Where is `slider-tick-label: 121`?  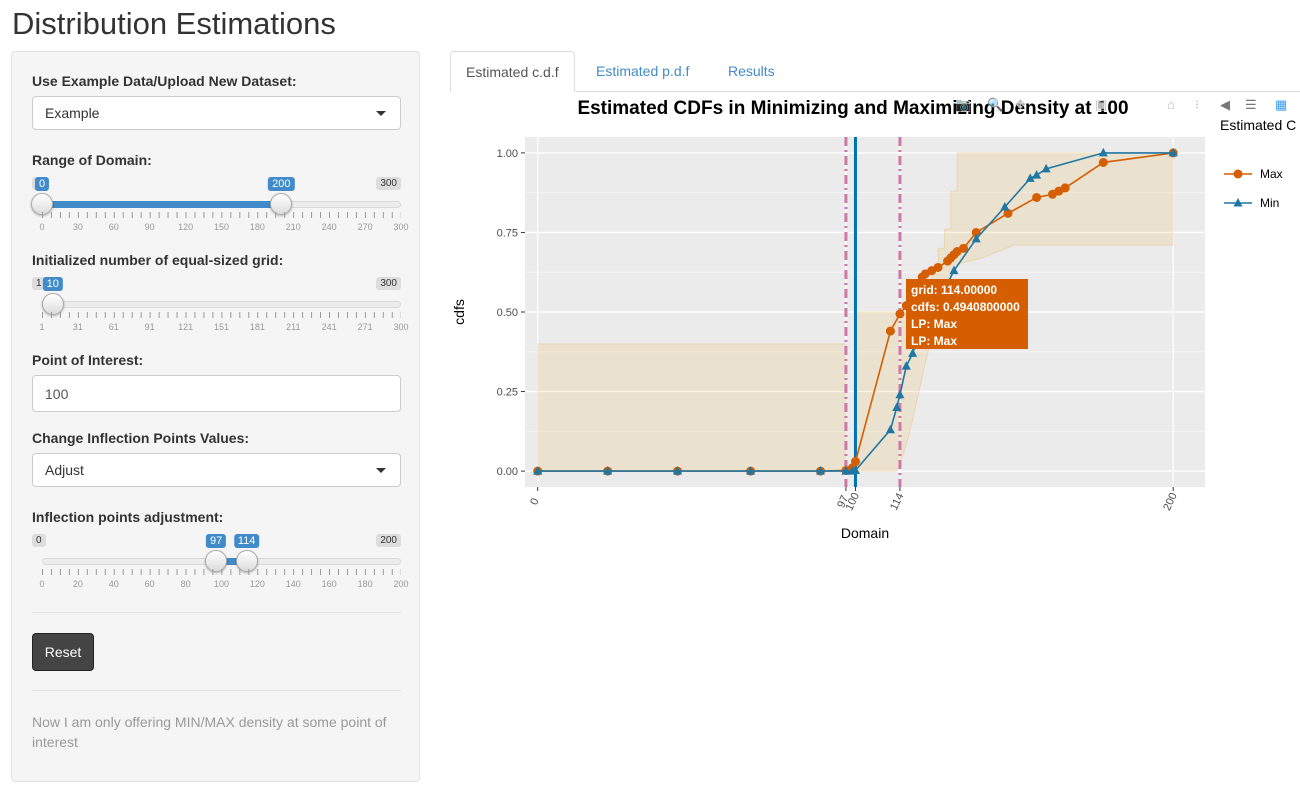 slider-tick-label: 121 is located at coordinates (186, 327).